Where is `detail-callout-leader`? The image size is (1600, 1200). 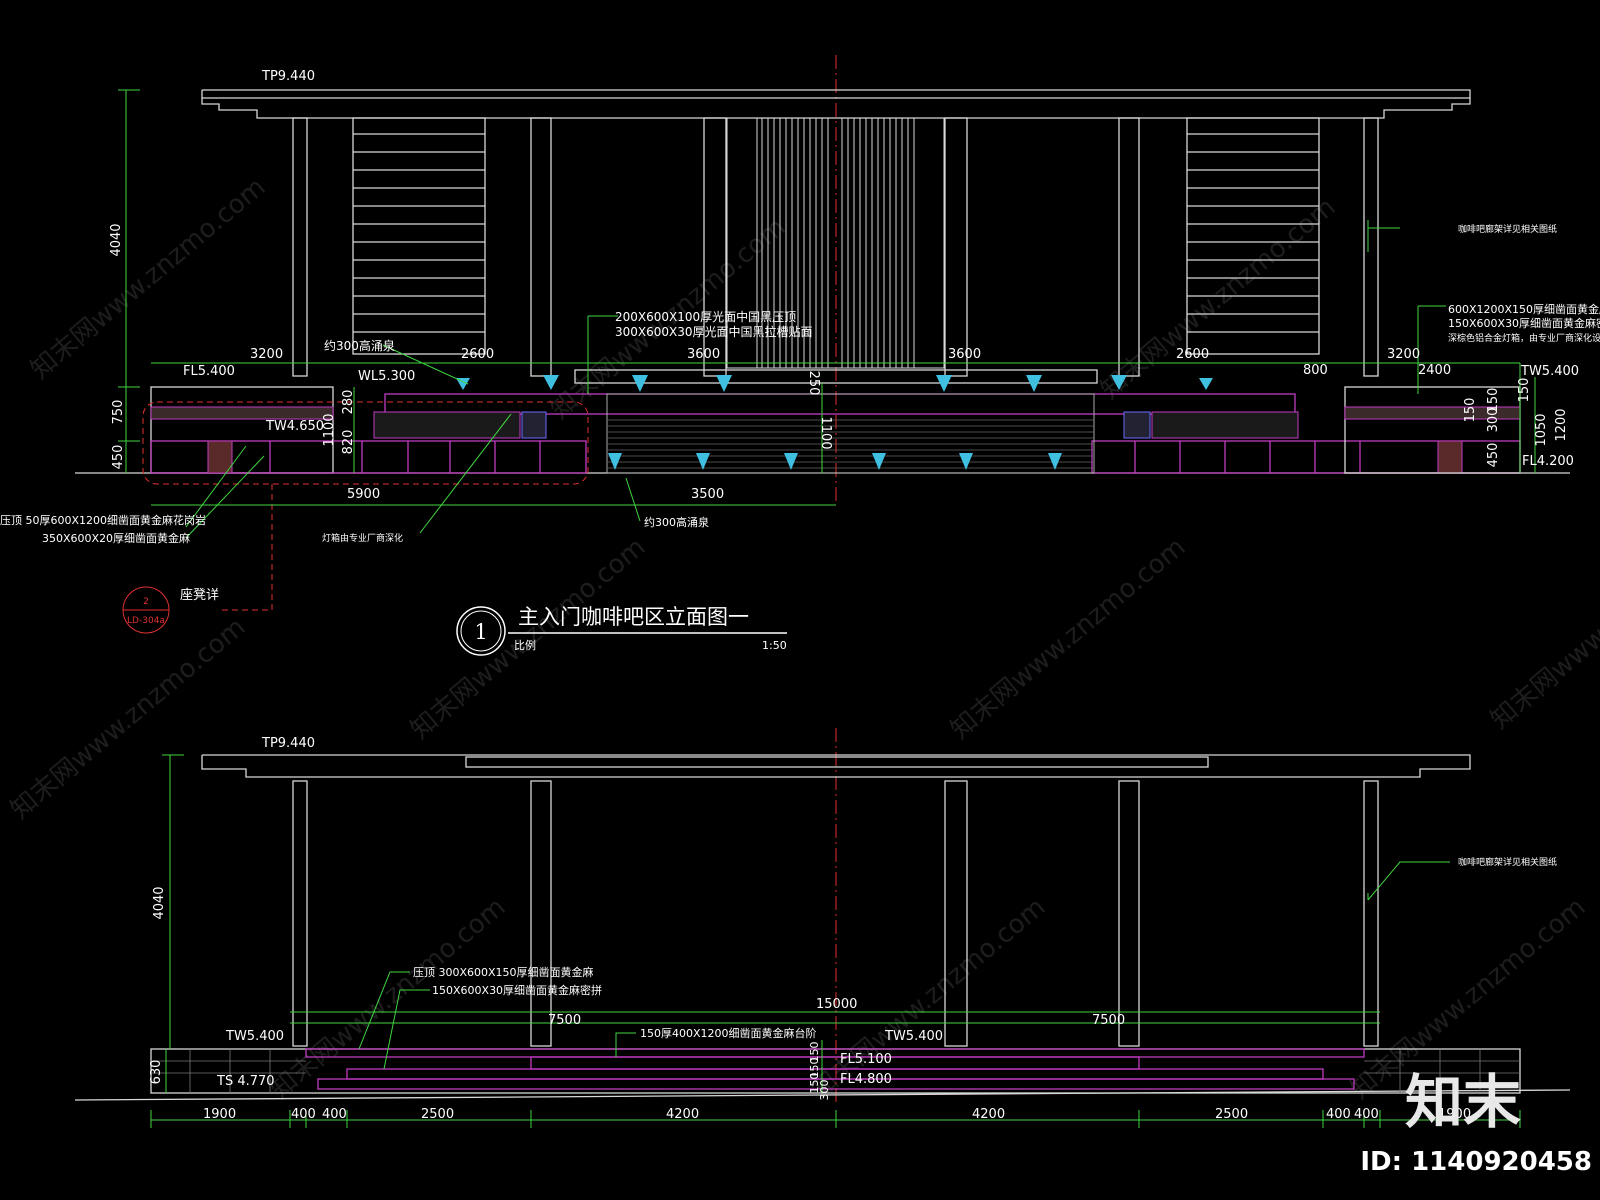
detail-callout-leader is located at coordinates (247, 547).